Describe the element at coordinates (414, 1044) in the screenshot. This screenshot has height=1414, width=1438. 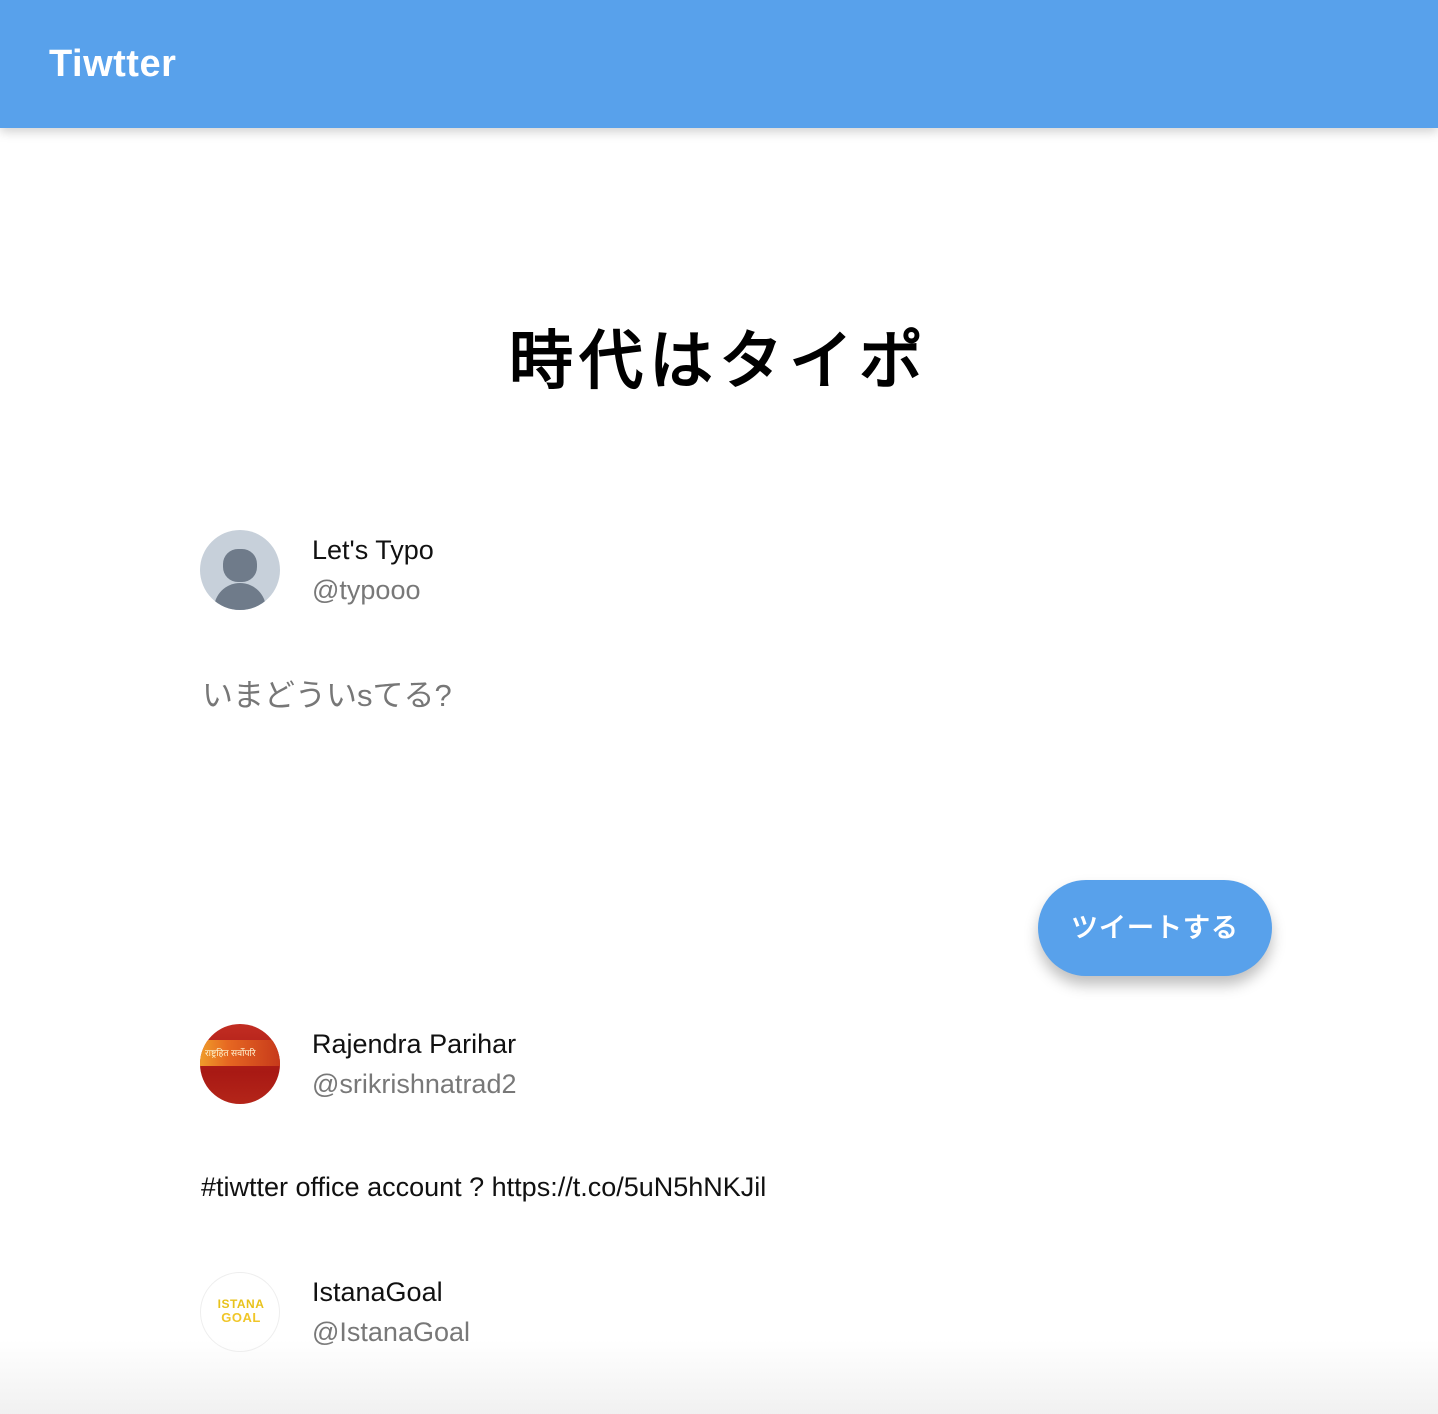
I see `tweet-author-name: Rajendra Parihar` at that location.